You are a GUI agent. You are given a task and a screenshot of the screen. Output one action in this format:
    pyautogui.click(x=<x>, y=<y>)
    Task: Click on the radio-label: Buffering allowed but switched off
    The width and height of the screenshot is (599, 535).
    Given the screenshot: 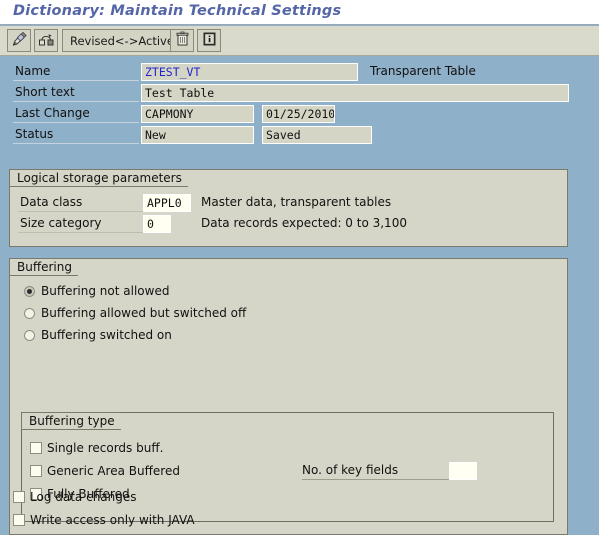 What is the action you would take?
    pyautogui.click(x=144, y=313)
    